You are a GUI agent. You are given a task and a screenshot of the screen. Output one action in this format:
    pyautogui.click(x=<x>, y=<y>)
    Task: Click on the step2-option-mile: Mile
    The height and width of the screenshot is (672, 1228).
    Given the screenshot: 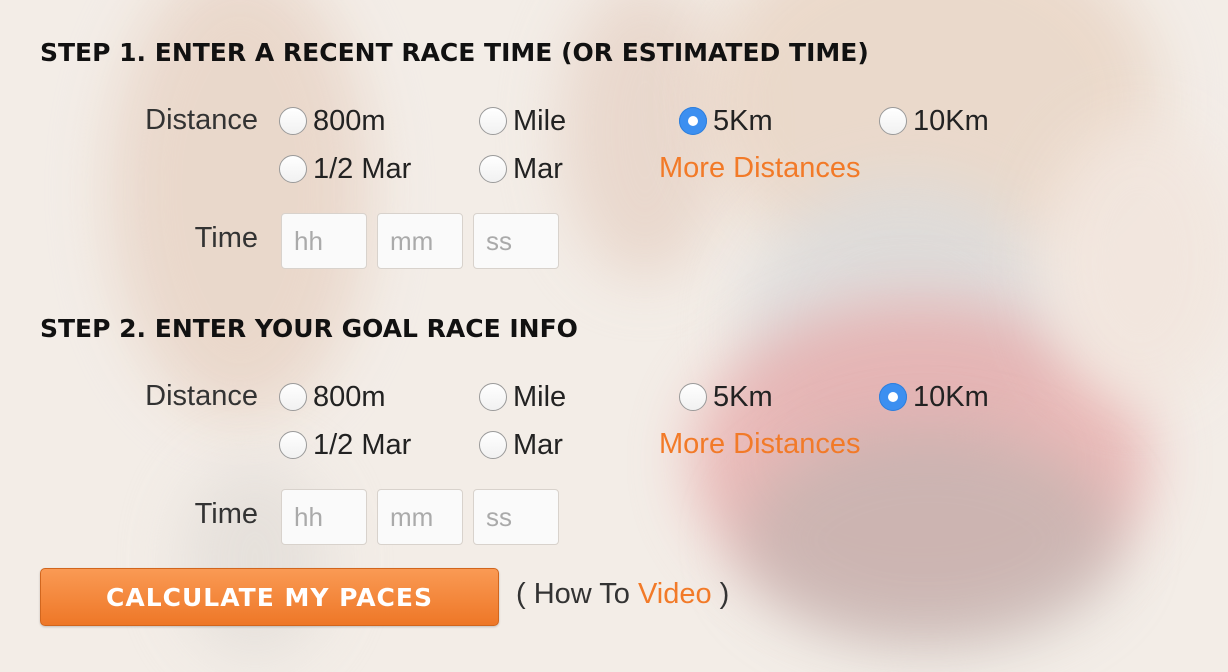 What is the action you would take?
    pyautogui.click(x=522, y=397)
    